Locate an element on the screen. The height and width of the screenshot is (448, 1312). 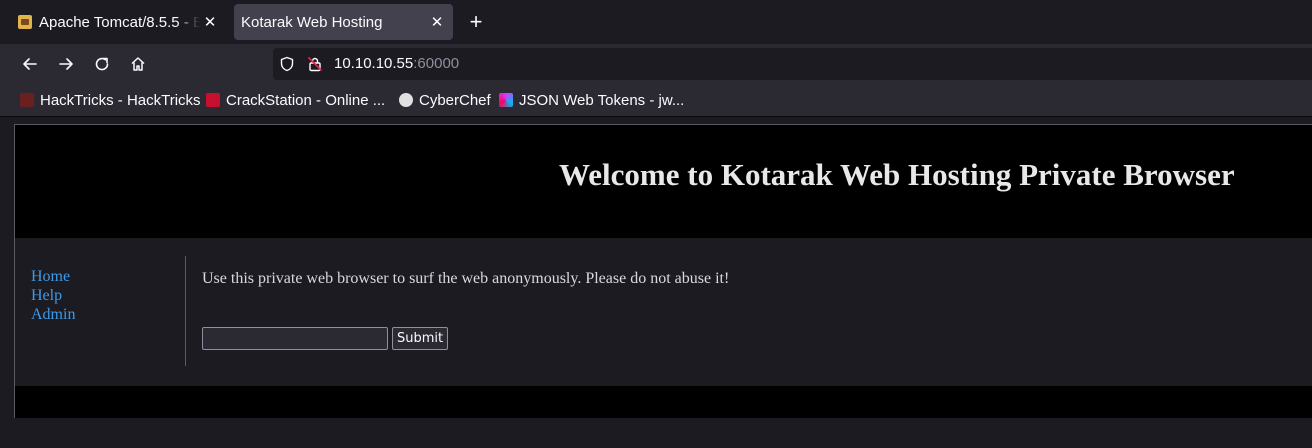
url-input-field is located at coordinates (295, 338).